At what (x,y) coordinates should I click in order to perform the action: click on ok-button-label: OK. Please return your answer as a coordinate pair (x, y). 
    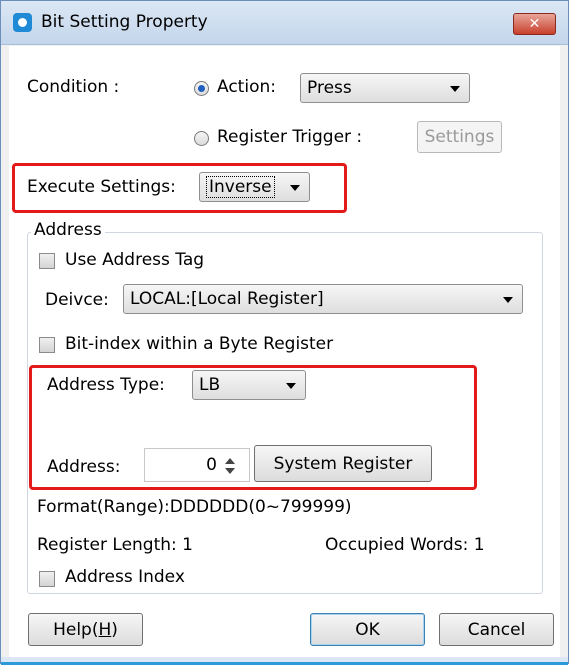
    Looking at the image, I should click on (367, 629).